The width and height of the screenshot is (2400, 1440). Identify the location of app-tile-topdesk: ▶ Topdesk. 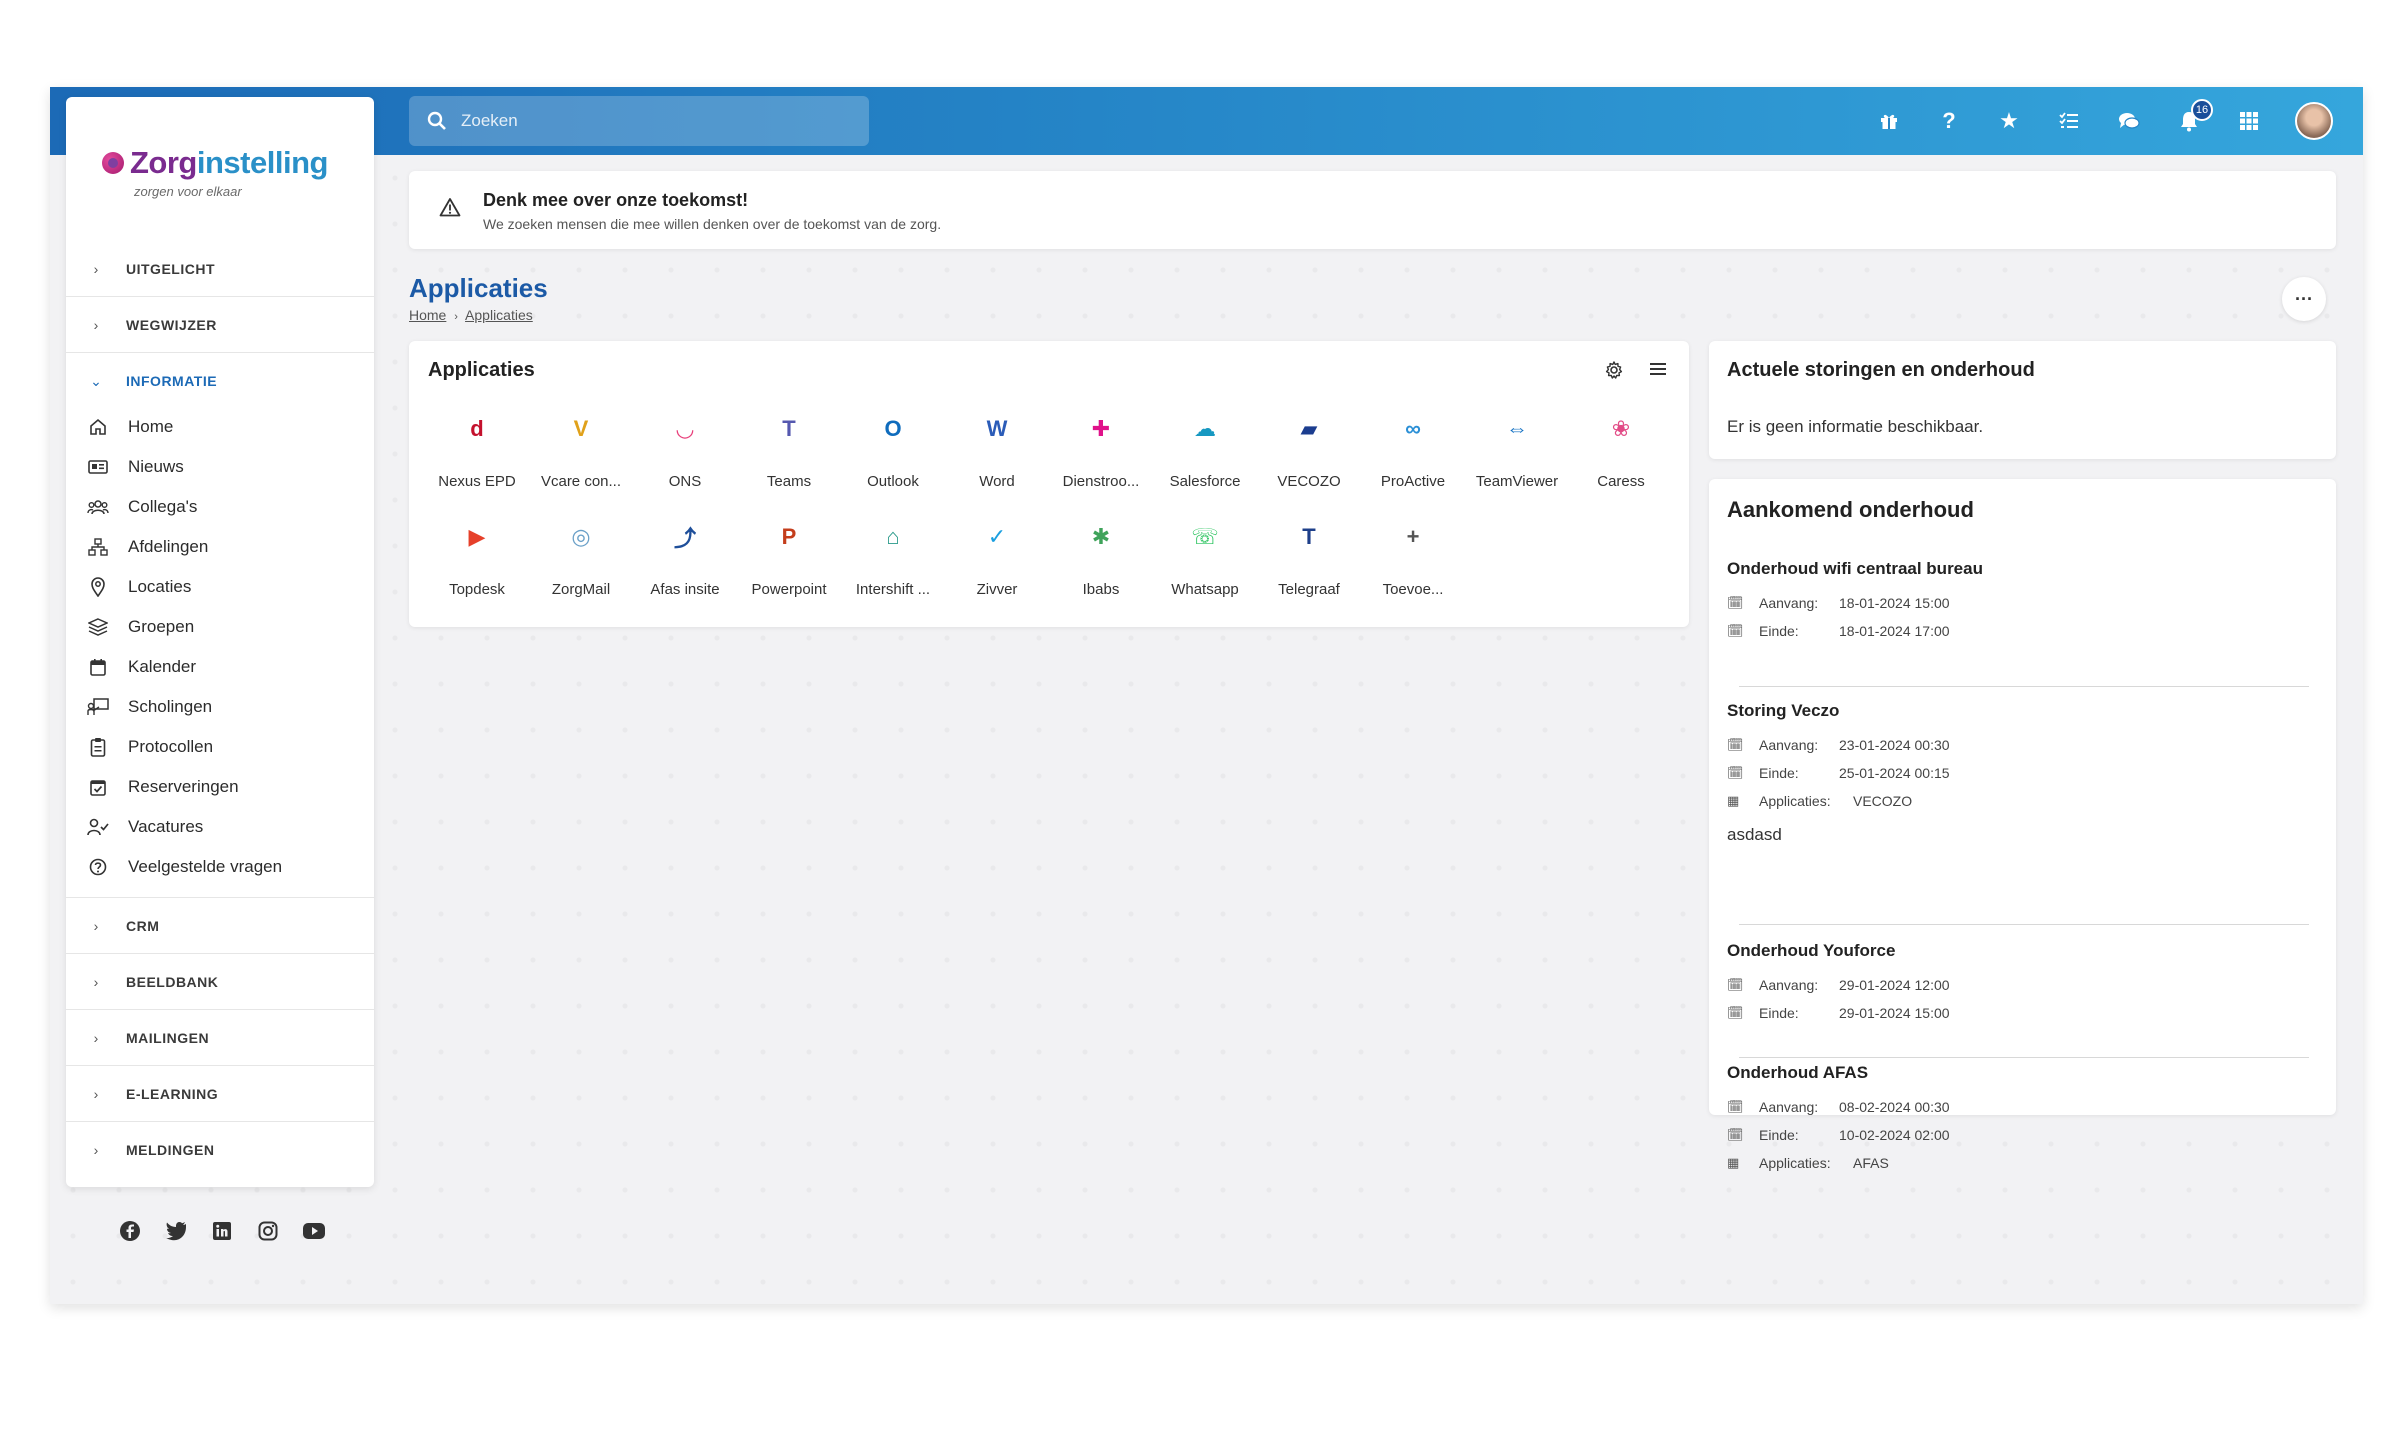
(477, 563).